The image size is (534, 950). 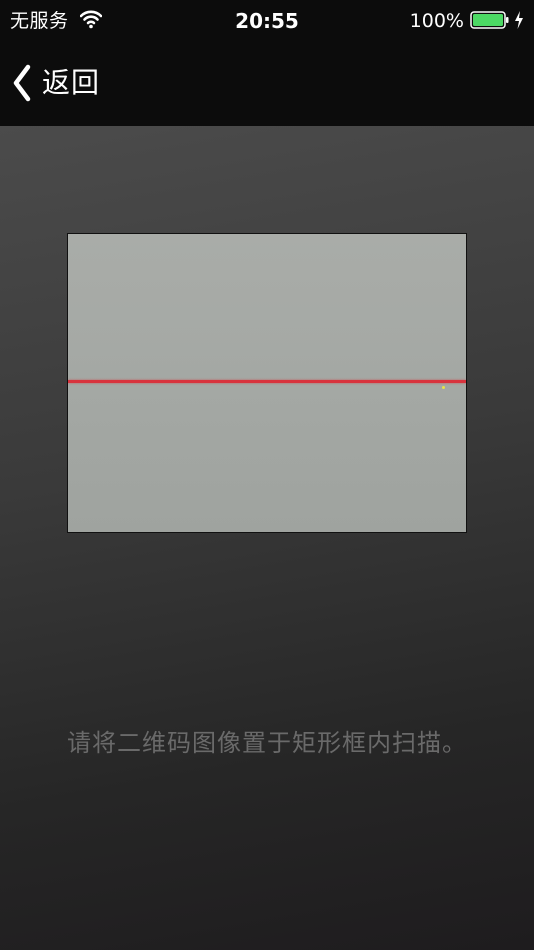 I want to click on charging-bolt-icon, so click(x=519, y=20).